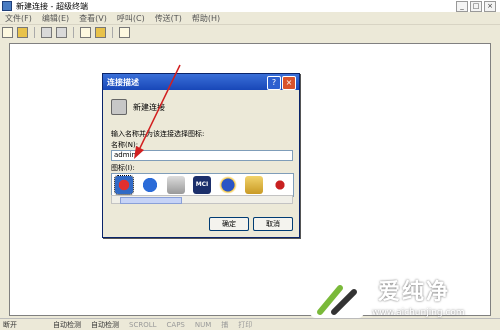  Describe the element at coordinates (203, 324) in the screenshot. I see `status-num: NUM` at that location.